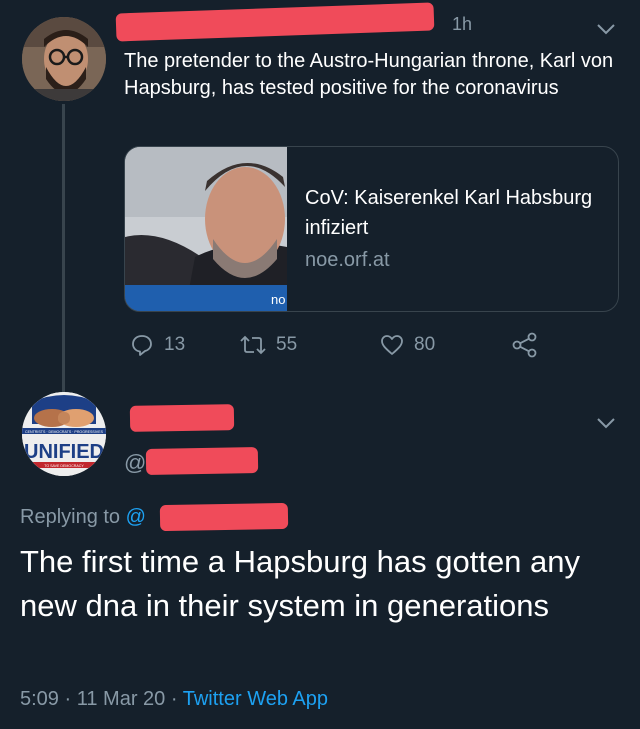  I want to click on replying-to-mention: @, so click(136, 517).